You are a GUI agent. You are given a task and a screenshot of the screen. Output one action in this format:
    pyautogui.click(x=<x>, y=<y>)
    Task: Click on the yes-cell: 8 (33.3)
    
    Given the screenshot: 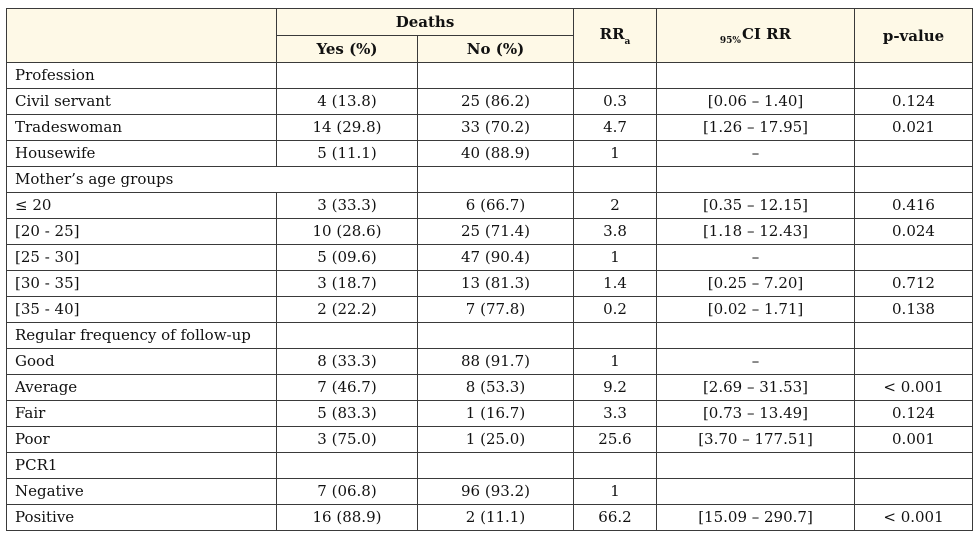 What is the action you would take?
    pyautogui.click(x=347, y=361)
    